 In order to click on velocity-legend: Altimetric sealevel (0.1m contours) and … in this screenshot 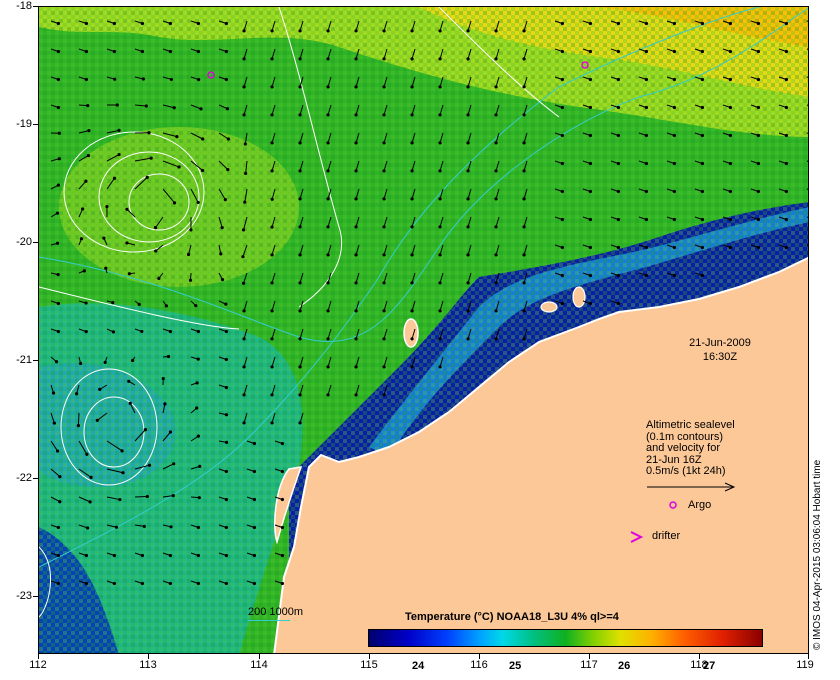, I will do `click(690, 448)`.